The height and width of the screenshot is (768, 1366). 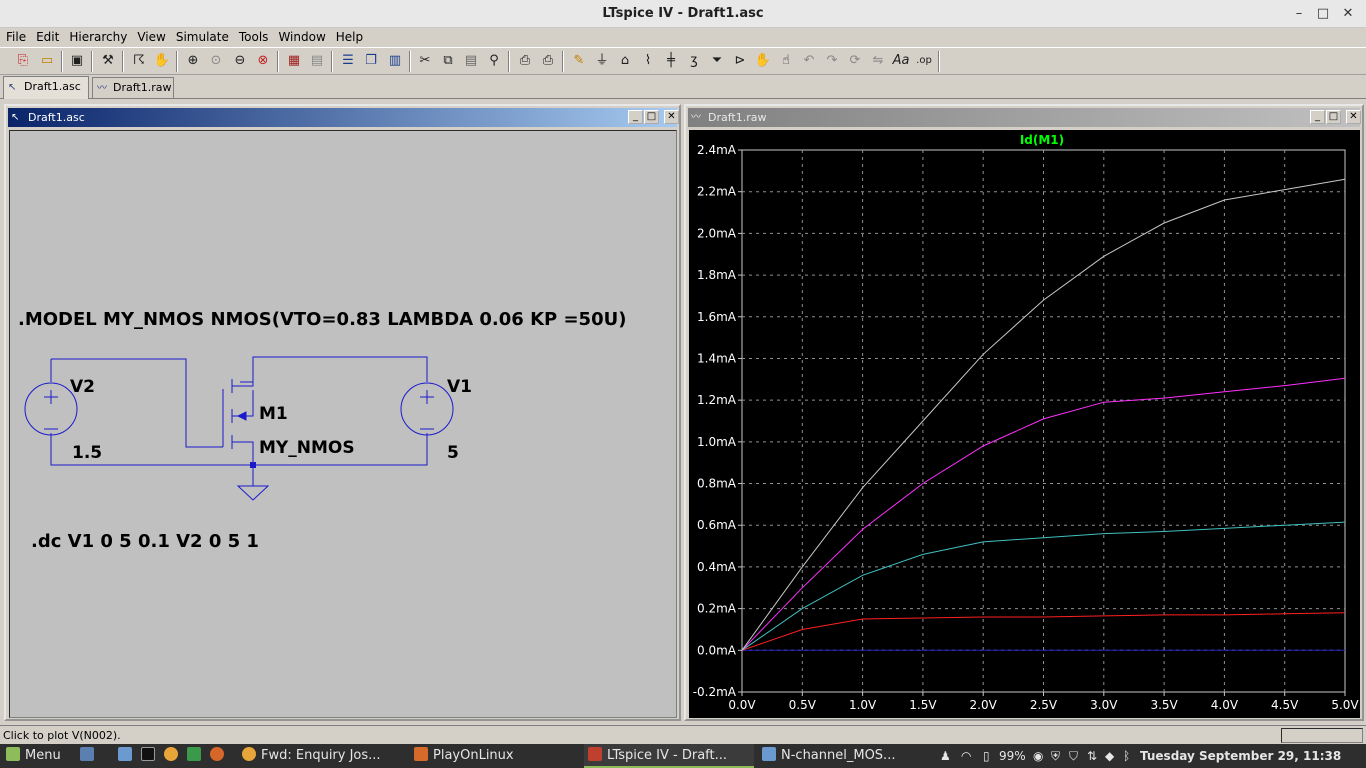 I want to click on m1-model: MY_NMOS, so click(x=307, y=448).